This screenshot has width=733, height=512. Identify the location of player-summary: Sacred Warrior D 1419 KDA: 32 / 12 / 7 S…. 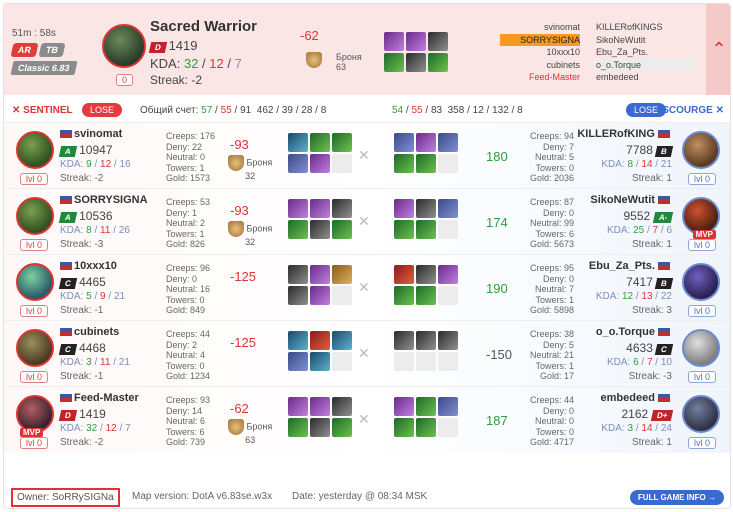
(202, 52).